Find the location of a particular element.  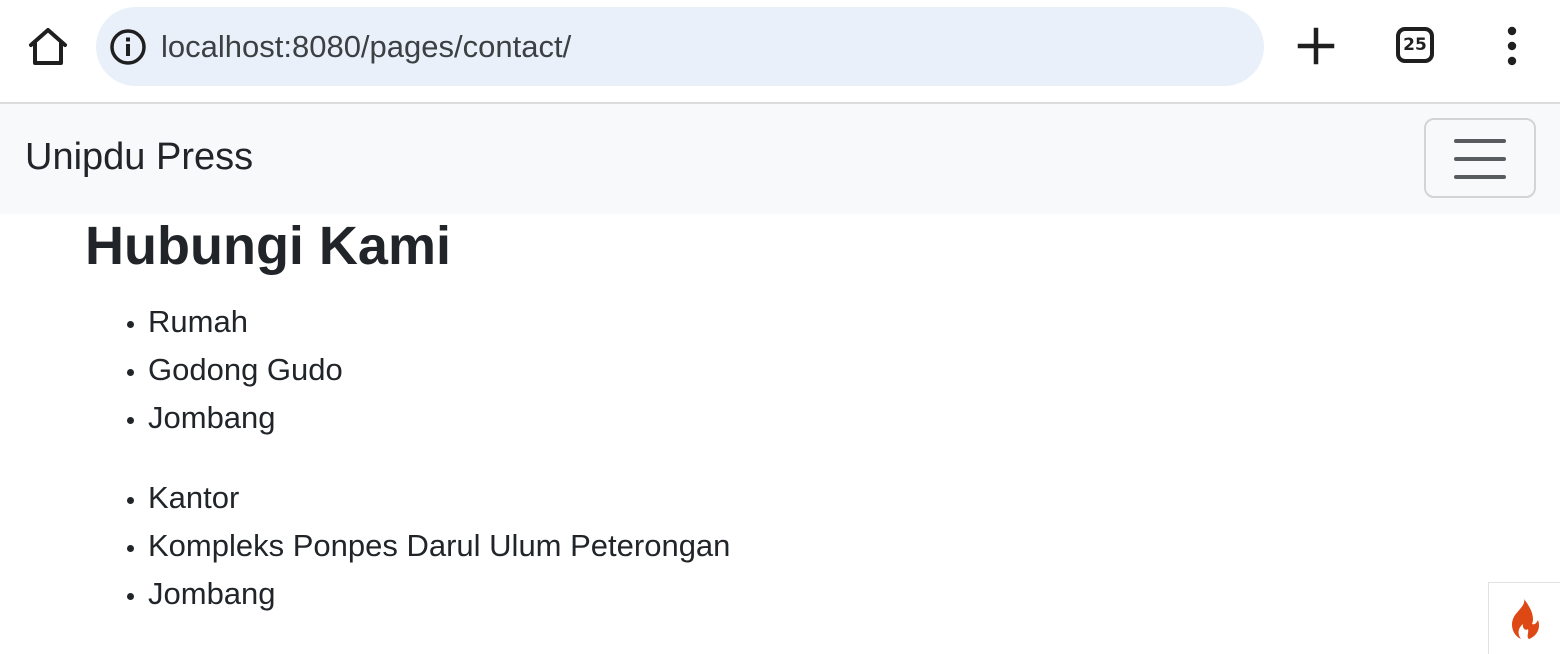

list-item: Godong Gudo is located at coordinates (245, 370).